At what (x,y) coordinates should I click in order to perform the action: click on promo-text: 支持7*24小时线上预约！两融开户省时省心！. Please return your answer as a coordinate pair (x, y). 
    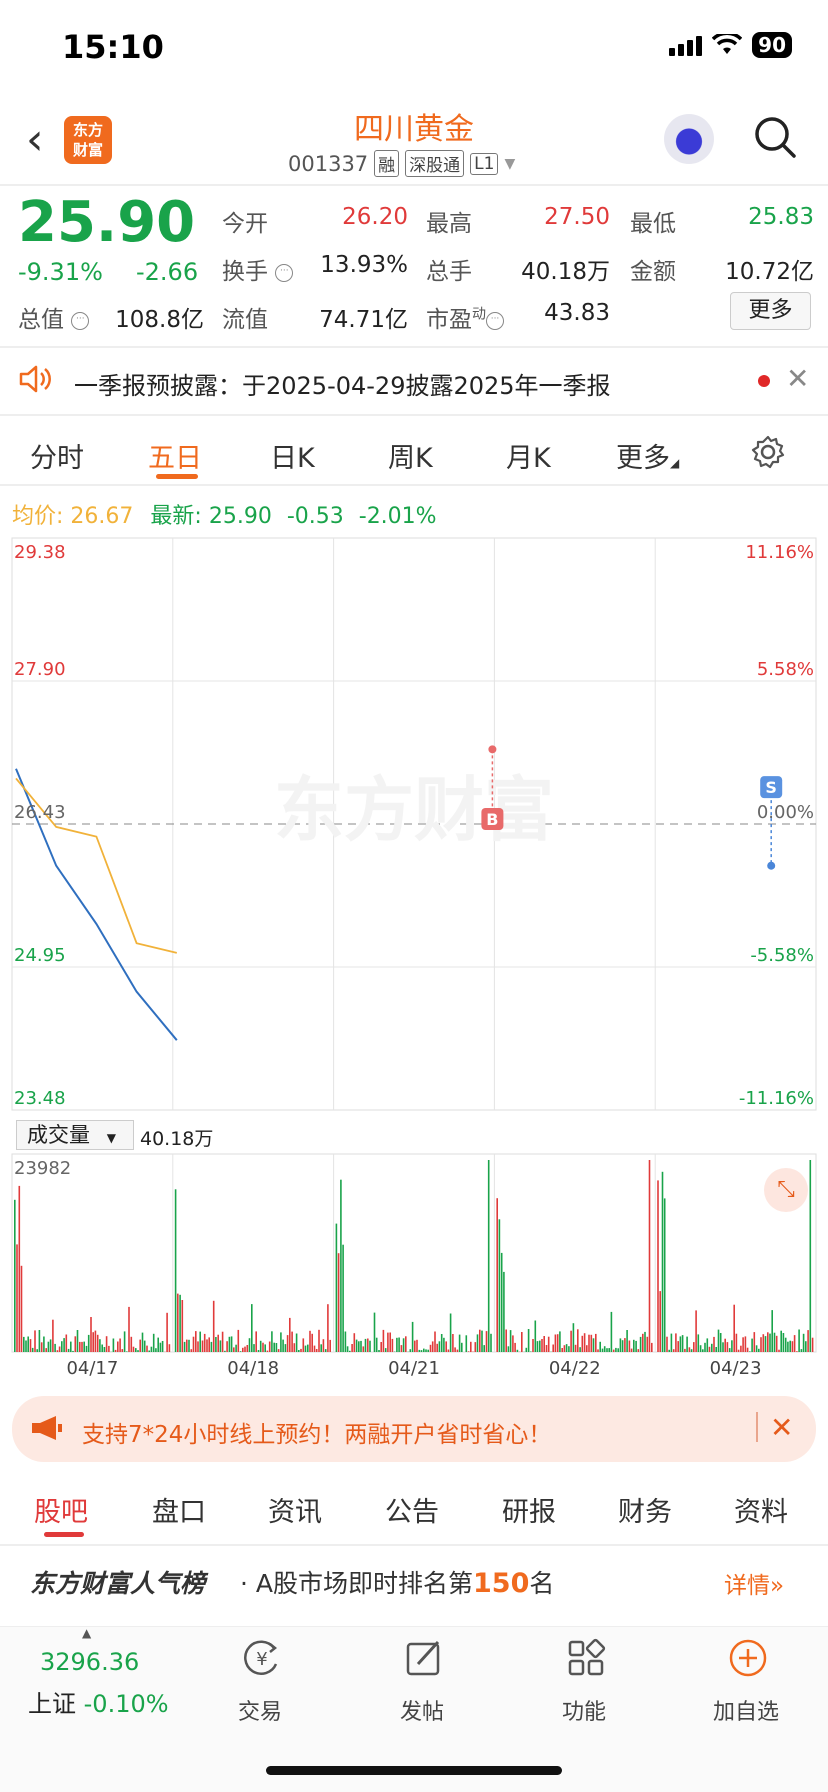
    Looking at the image, I should click on (316, 1432).